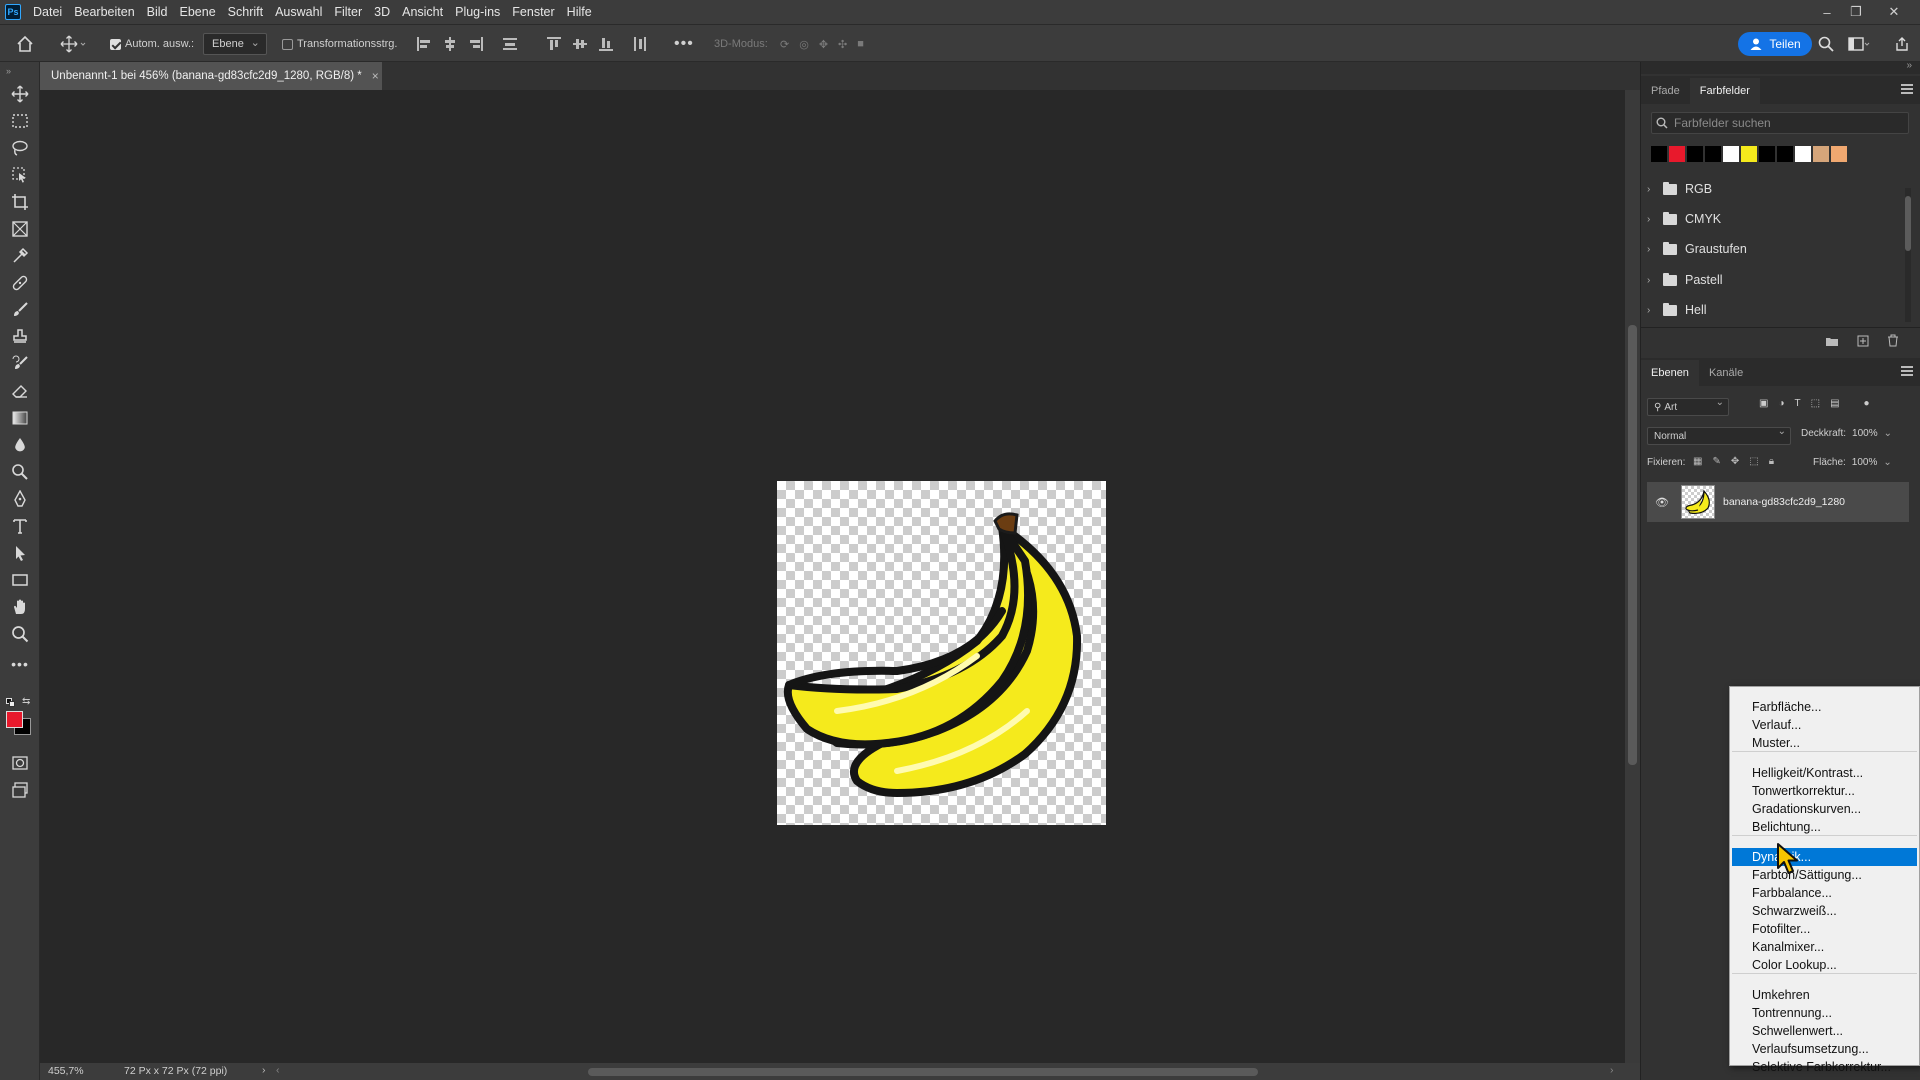  I want to click on scroll-left-icon: ‹, so click(278, 1070).